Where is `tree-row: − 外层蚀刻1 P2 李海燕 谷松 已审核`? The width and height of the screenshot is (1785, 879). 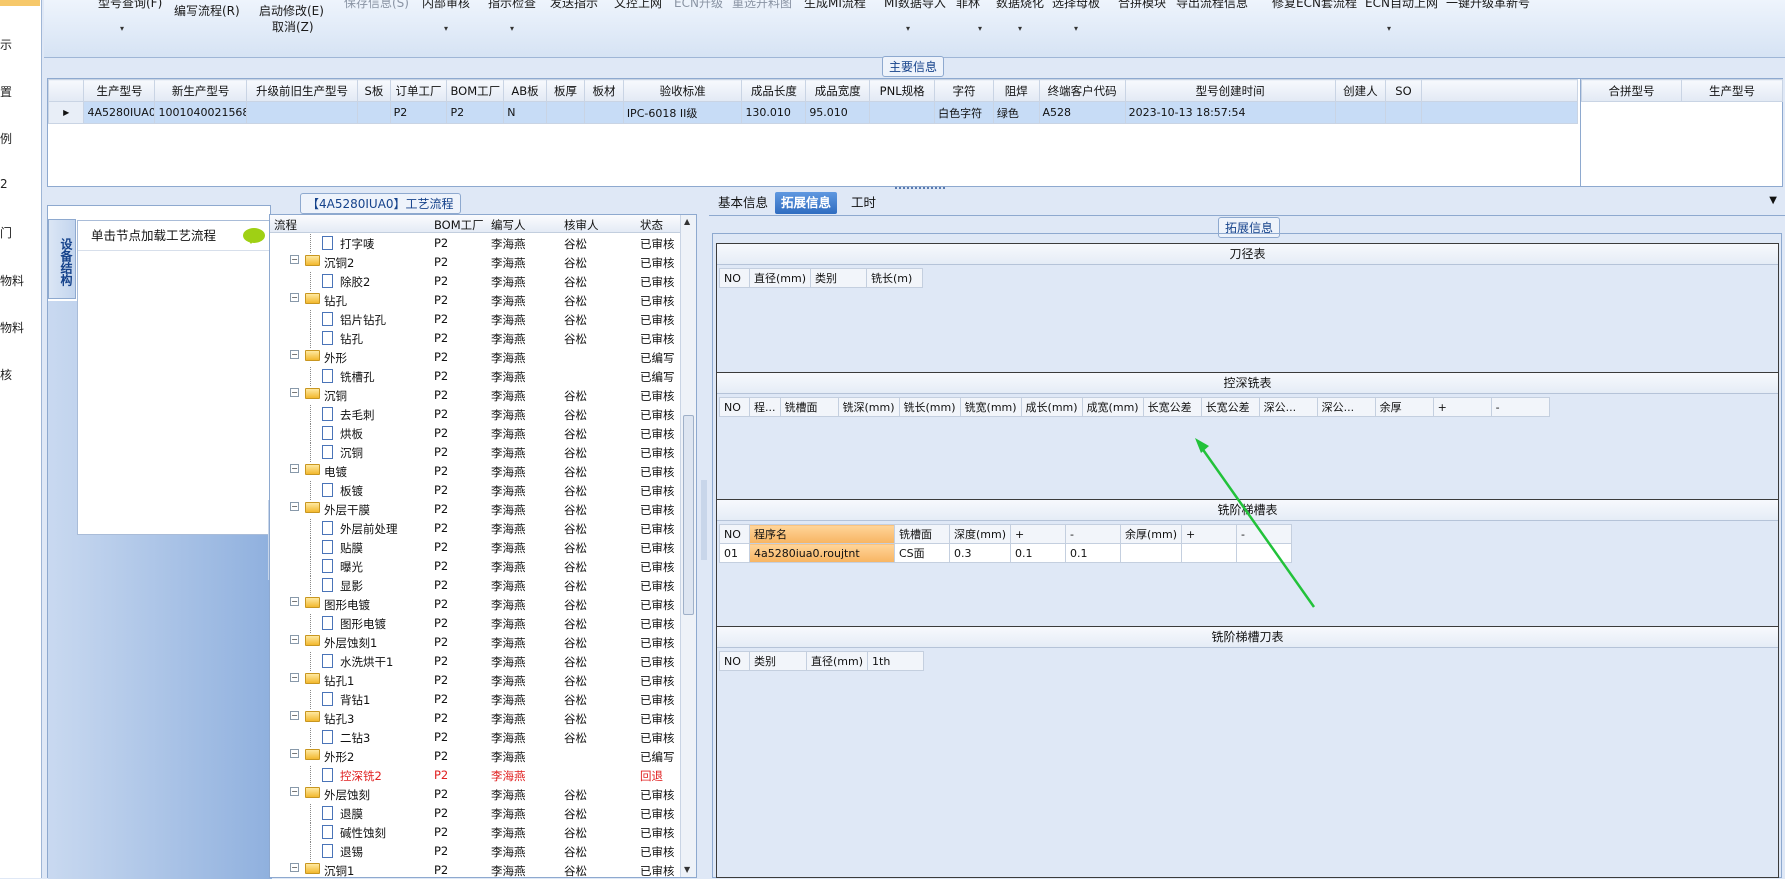
tree-row: − 外层蚀刻1 P2 李海燕 谷松 已审核 is located at coordinates (475, 642).